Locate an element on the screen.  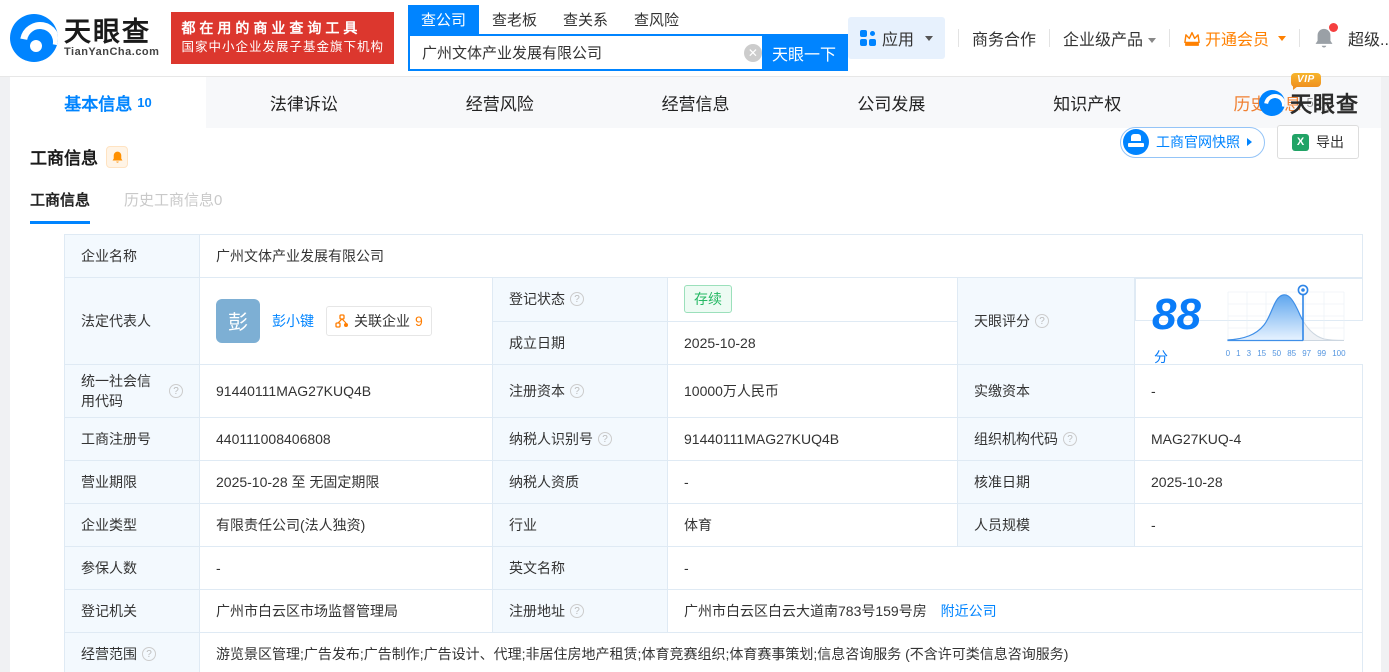
tianyancha-swirl-icon is located at coordinates (1271, 103).